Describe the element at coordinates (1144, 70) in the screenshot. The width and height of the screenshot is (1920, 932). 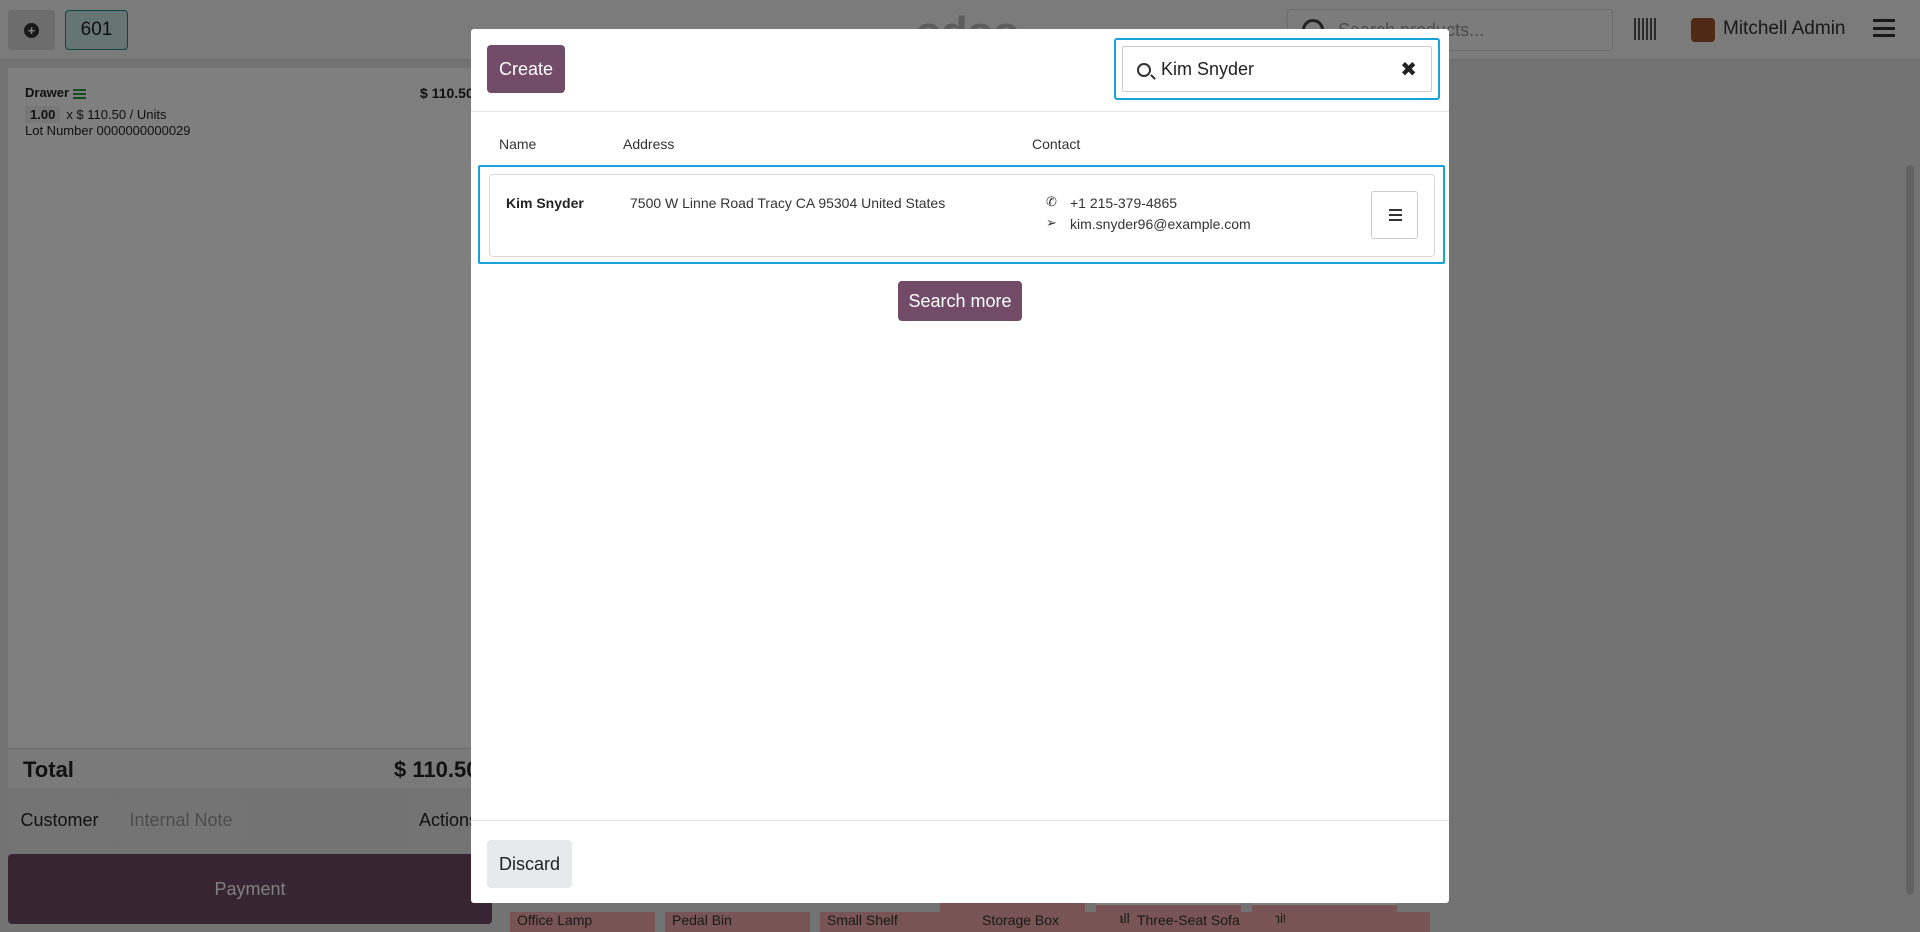
I see `search-icon` at that location.